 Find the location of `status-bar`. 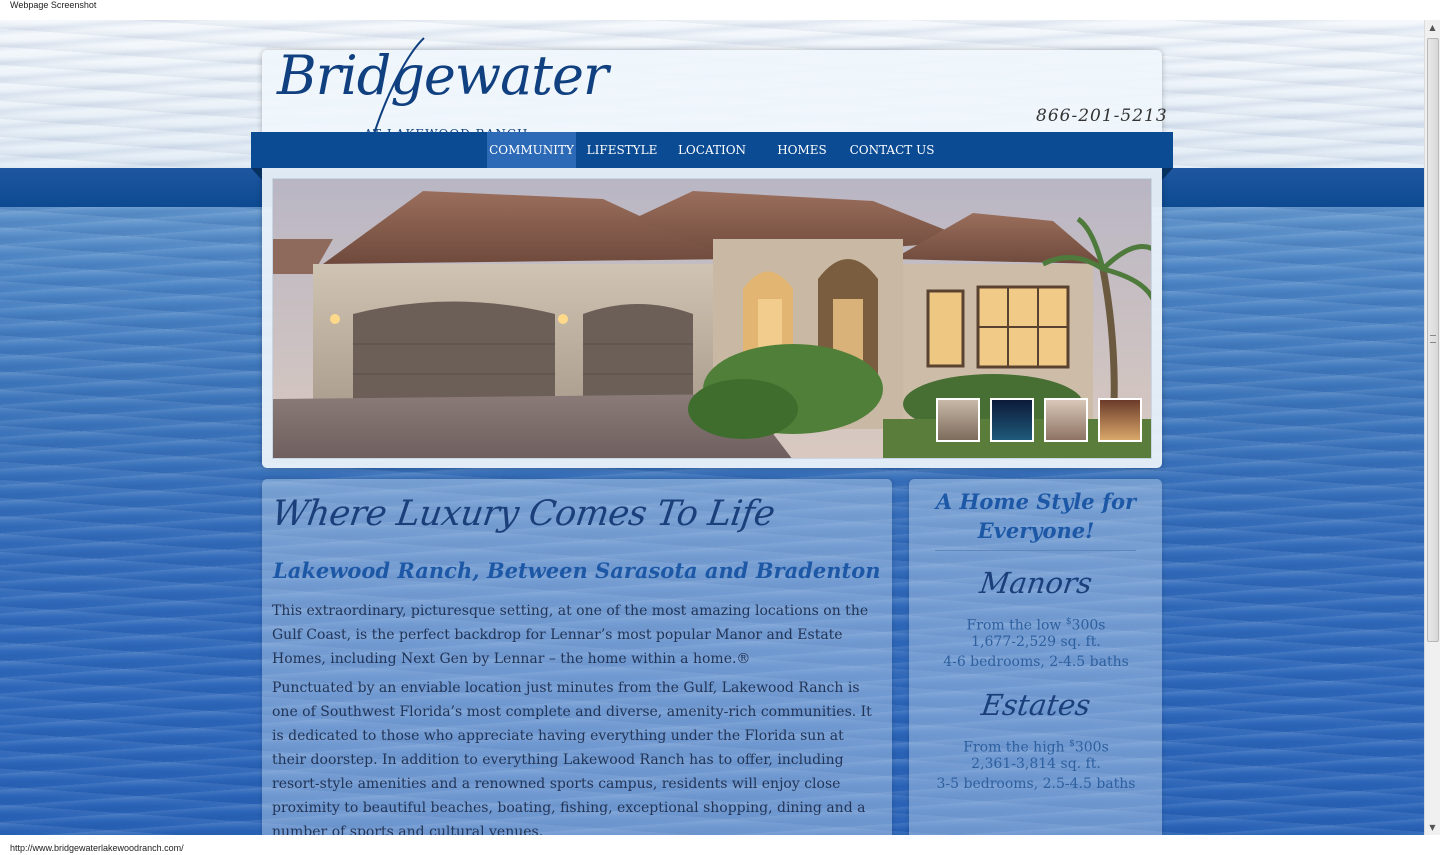

status-bar is located at coordinates (720, 845).